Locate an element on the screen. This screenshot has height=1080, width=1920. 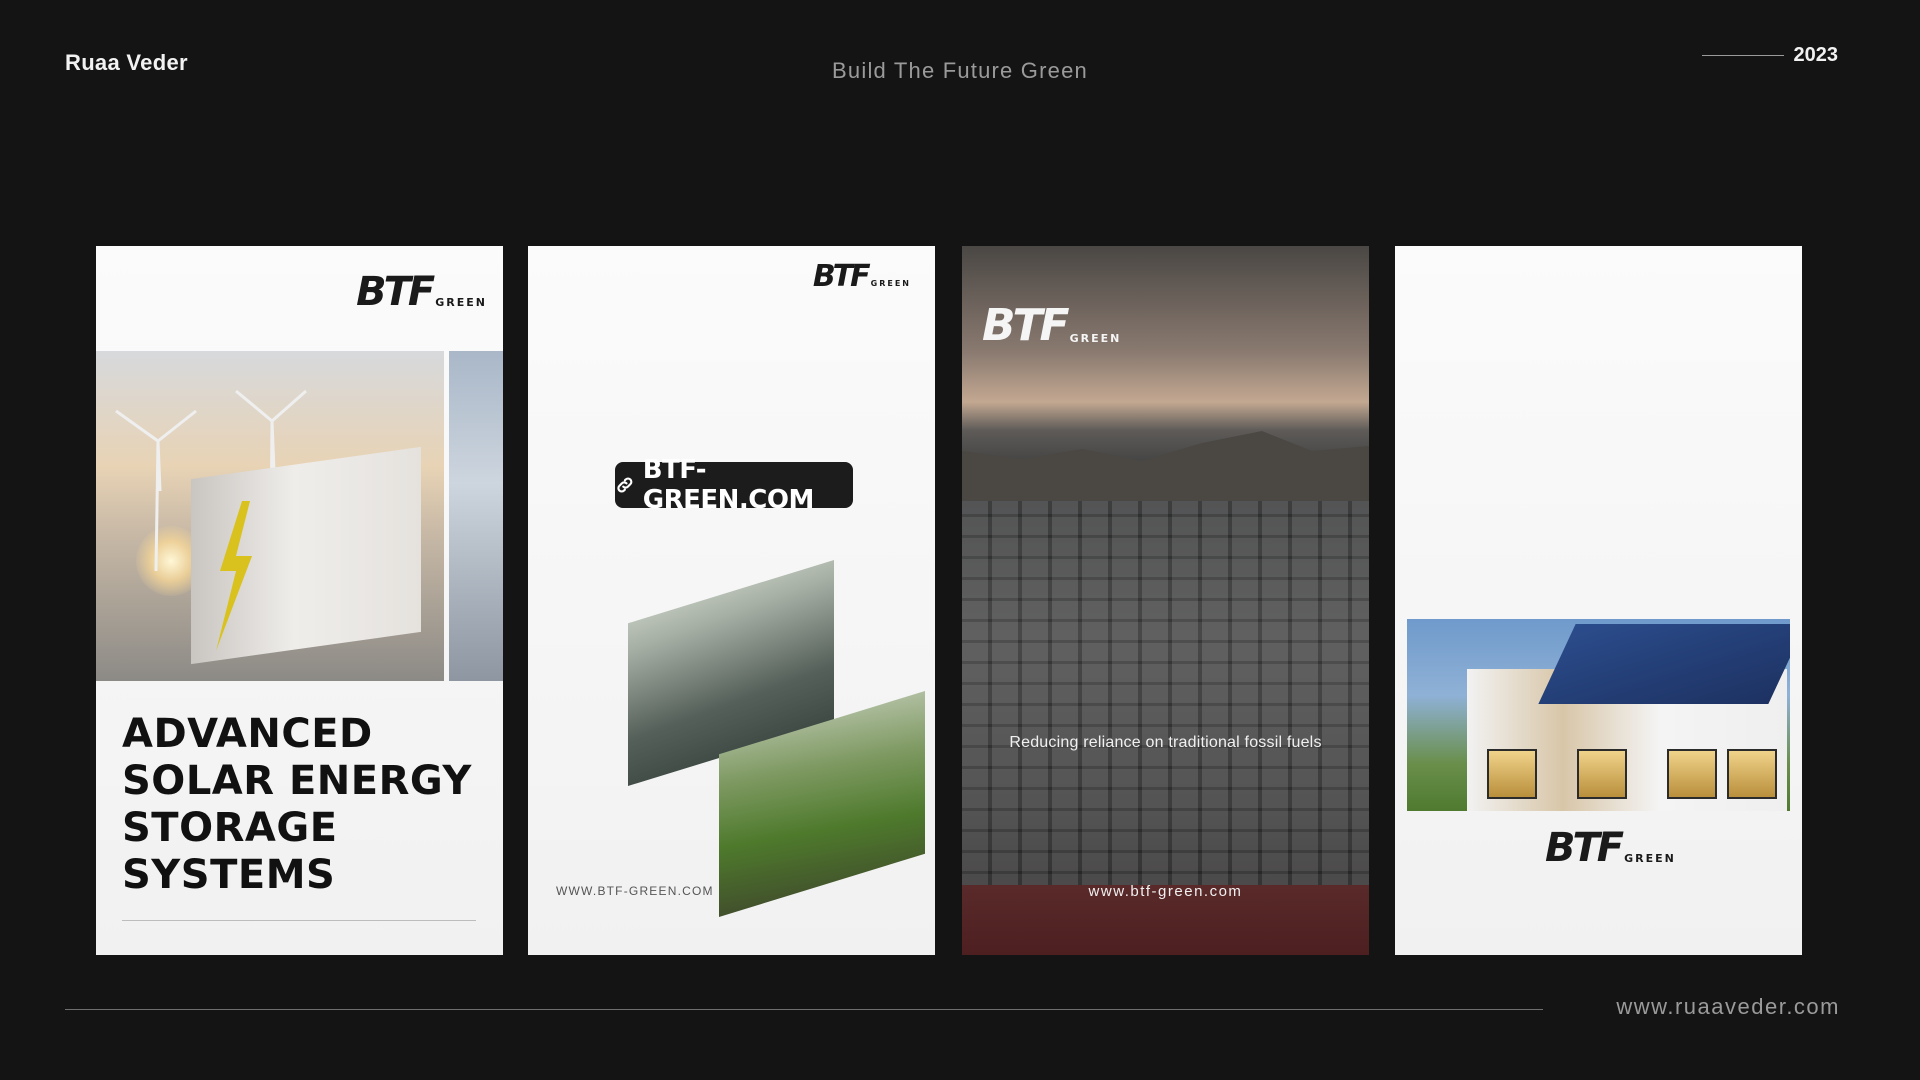
headline-rule is located at coordinates (299, 920).